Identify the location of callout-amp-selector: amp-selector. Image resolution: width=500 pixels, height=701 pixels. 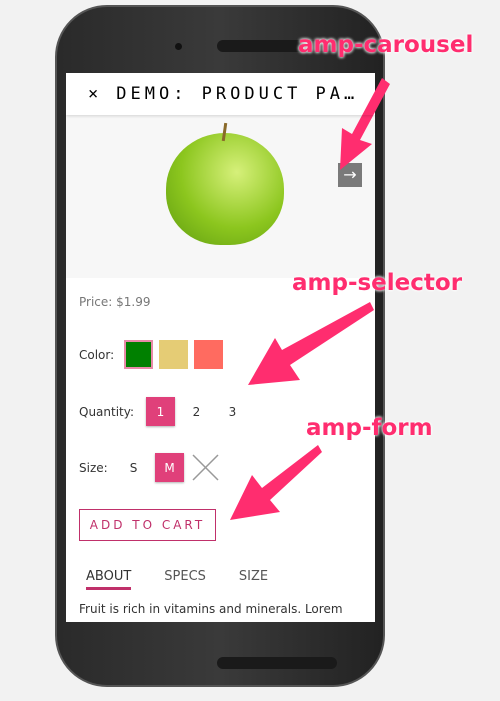
(377, 283).